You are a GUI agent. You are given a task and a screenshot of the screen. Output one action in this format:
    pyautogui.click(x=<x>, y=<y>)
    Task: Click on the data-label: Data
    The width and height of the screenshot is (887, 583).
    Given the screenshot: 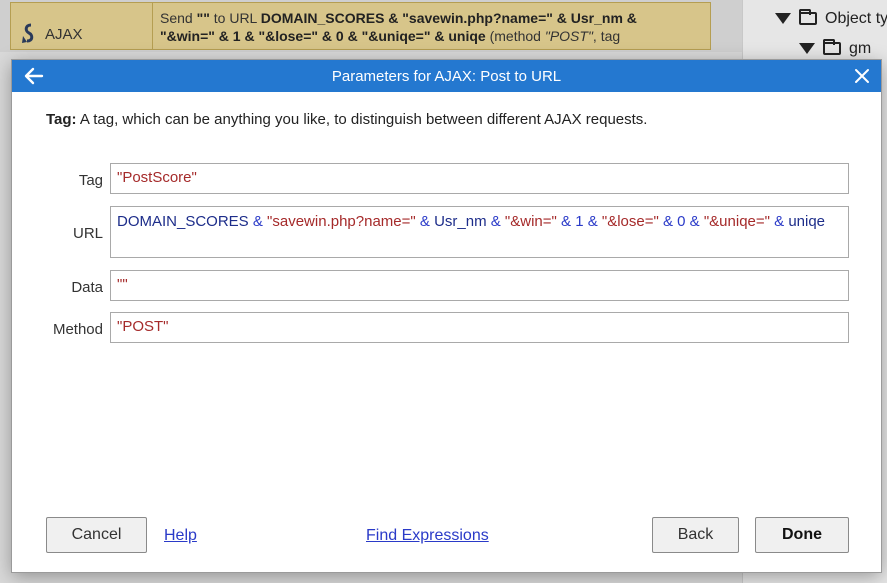 What is the action you would take?
    pyautogui.click(x=87, y=287)
    